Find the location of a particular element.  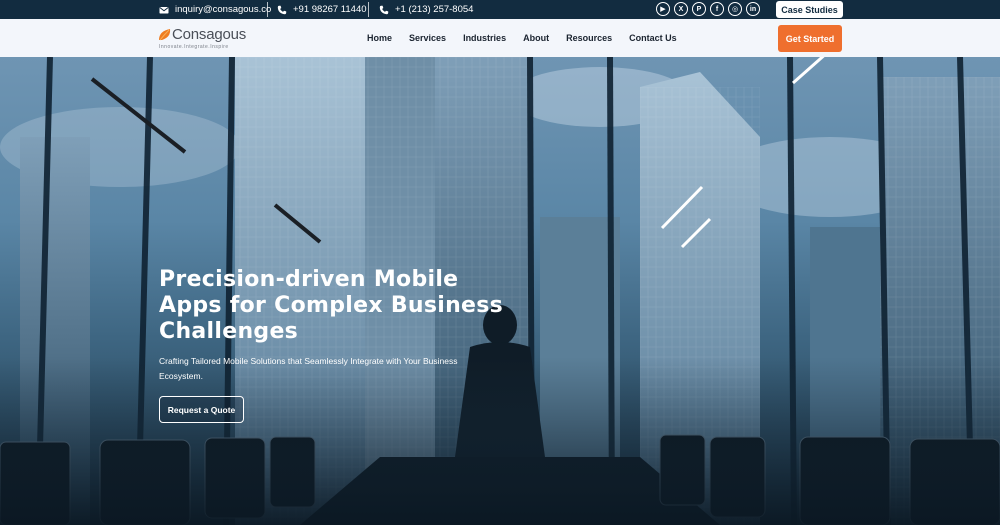

nav-about: About is located at coordinates (536, 38).